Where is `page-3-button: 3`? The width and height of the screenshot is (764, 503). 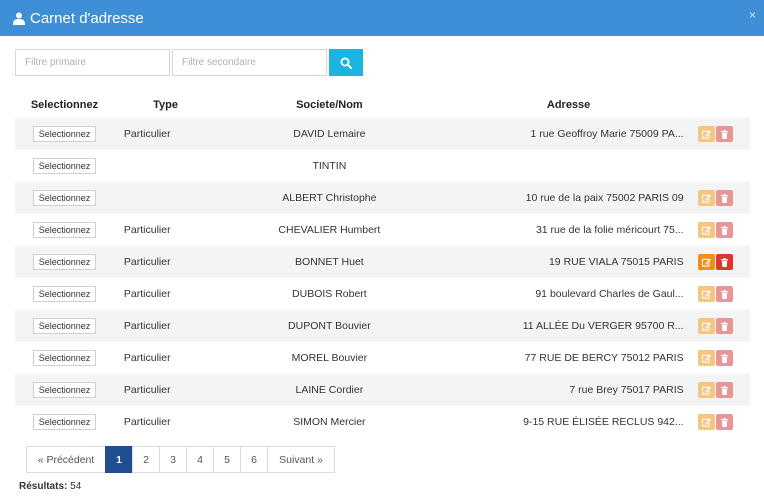
page-3-button: 3 is located at coordinates (173, 459).